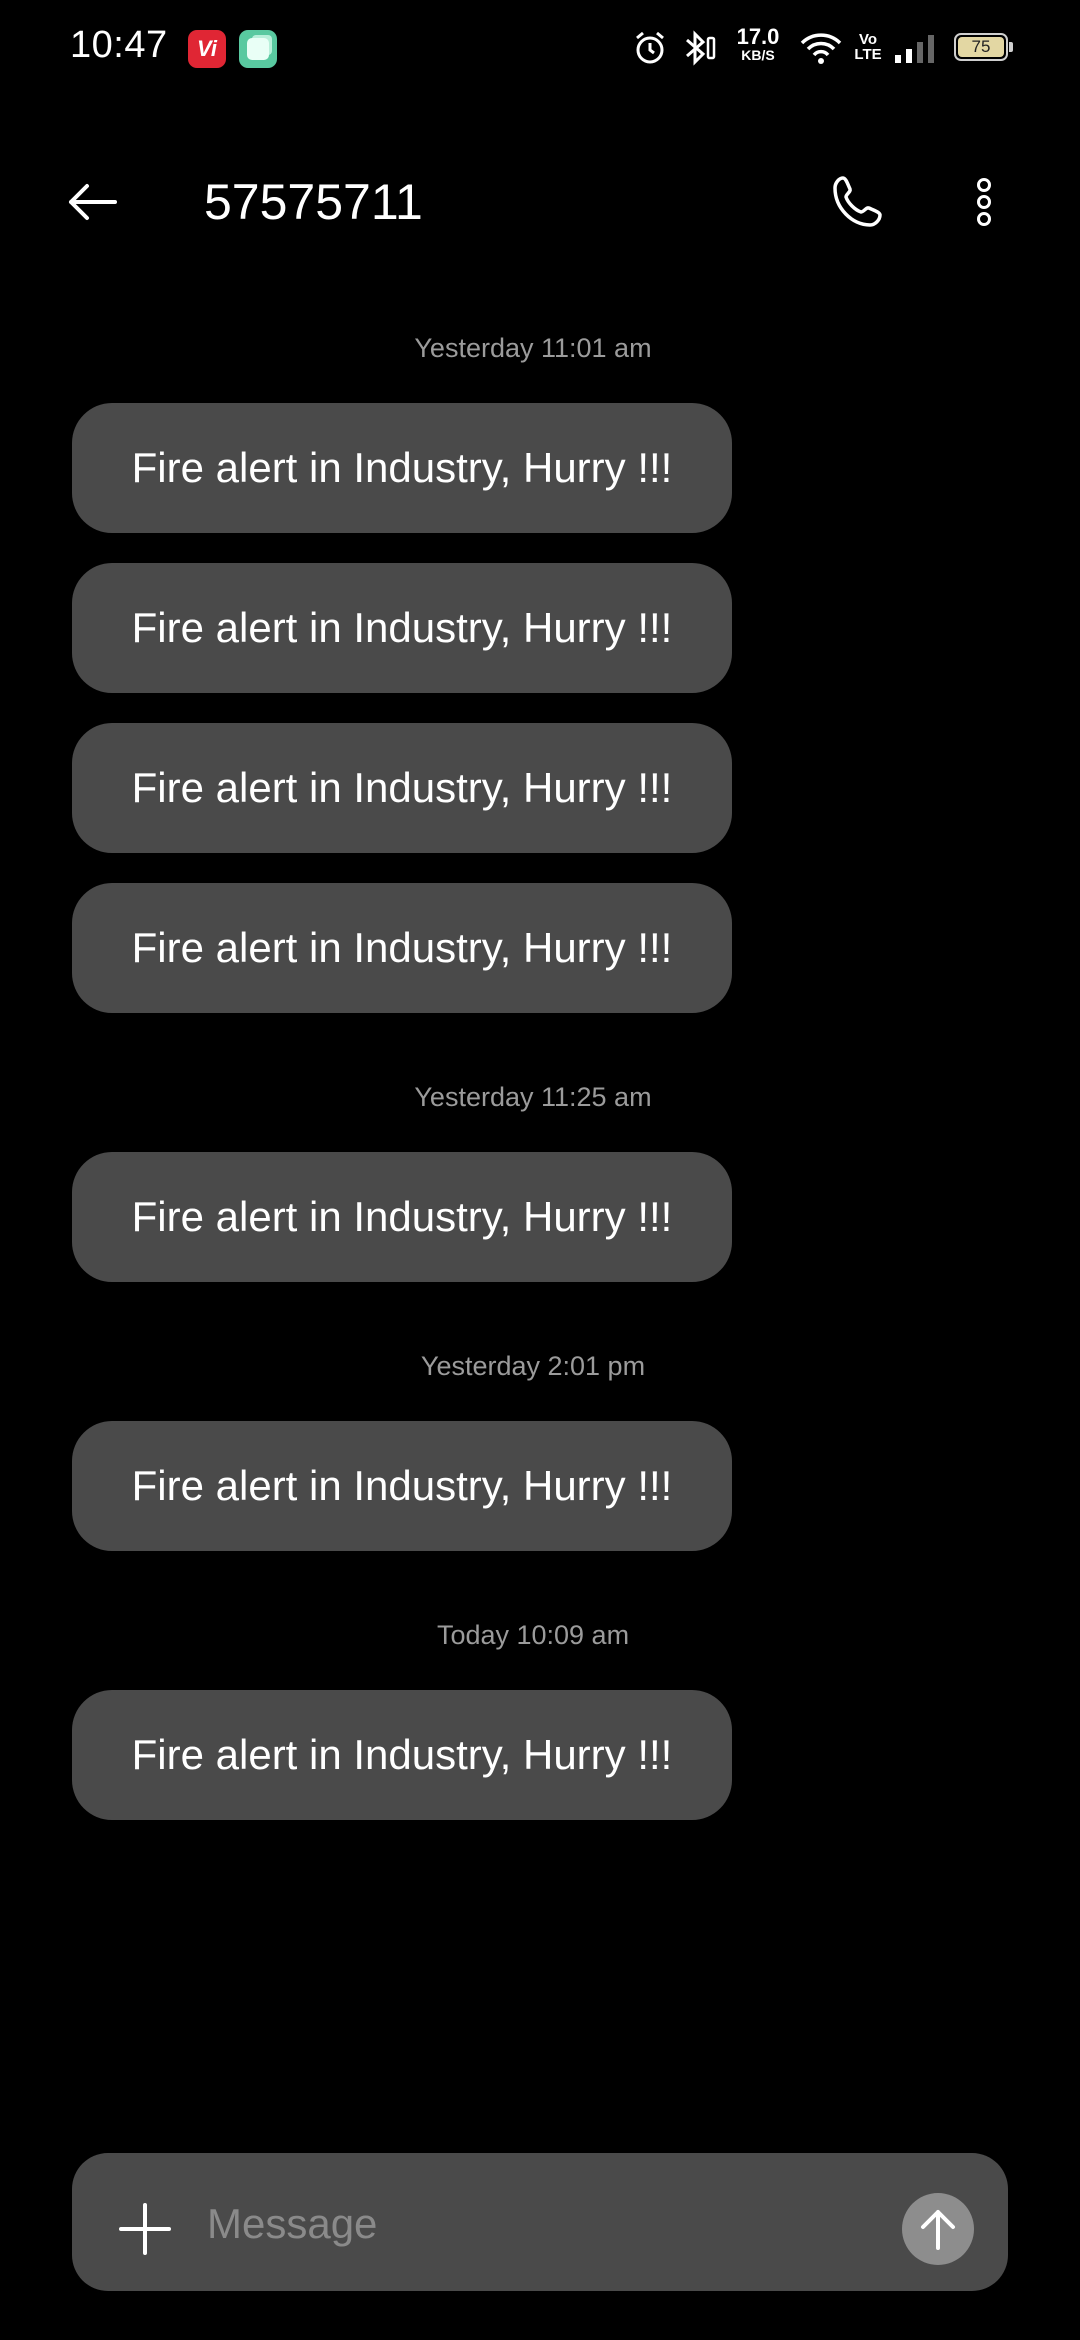 The image size is (1080, 2340). I want to click on attach-button, so click(145, 2229).